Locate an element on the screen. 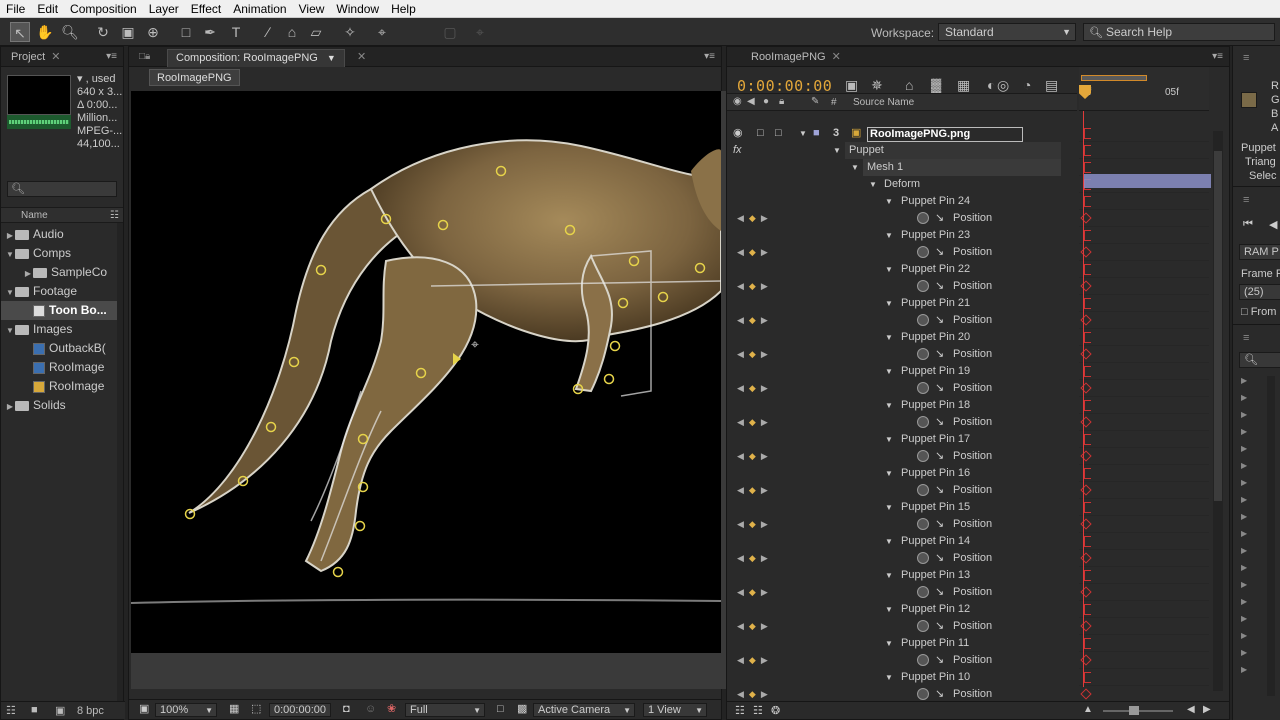 The height and width of the screenshot is (720, 1280). puppet-pin-row: ▼ Puppet Pin 12 is located at coordinates (903, 609).